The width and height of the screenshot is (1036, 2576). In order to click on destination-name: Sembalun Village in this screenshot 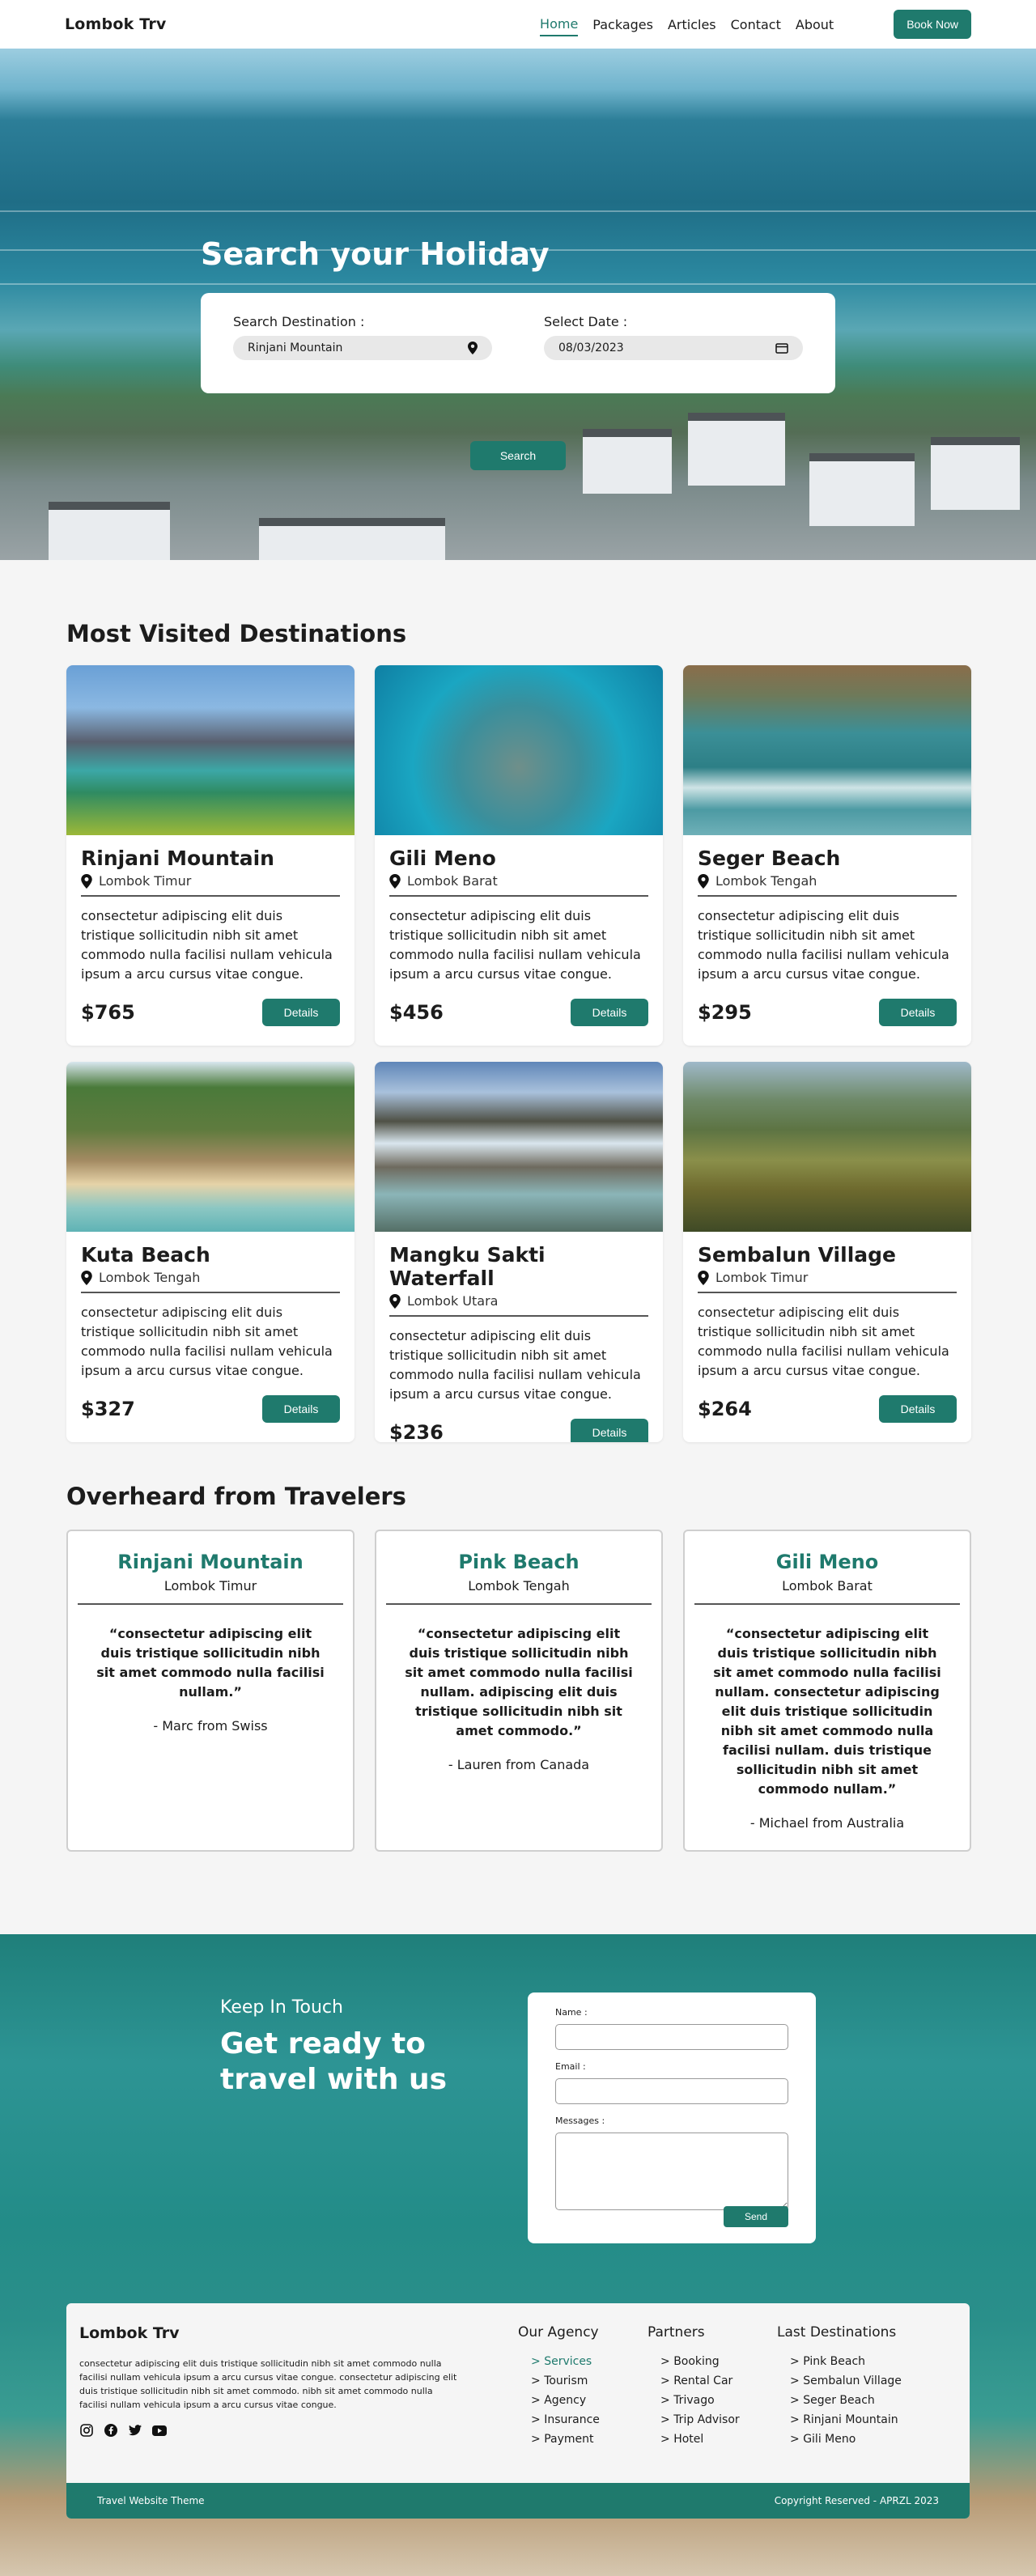, I will do `click(797, 1255)`.